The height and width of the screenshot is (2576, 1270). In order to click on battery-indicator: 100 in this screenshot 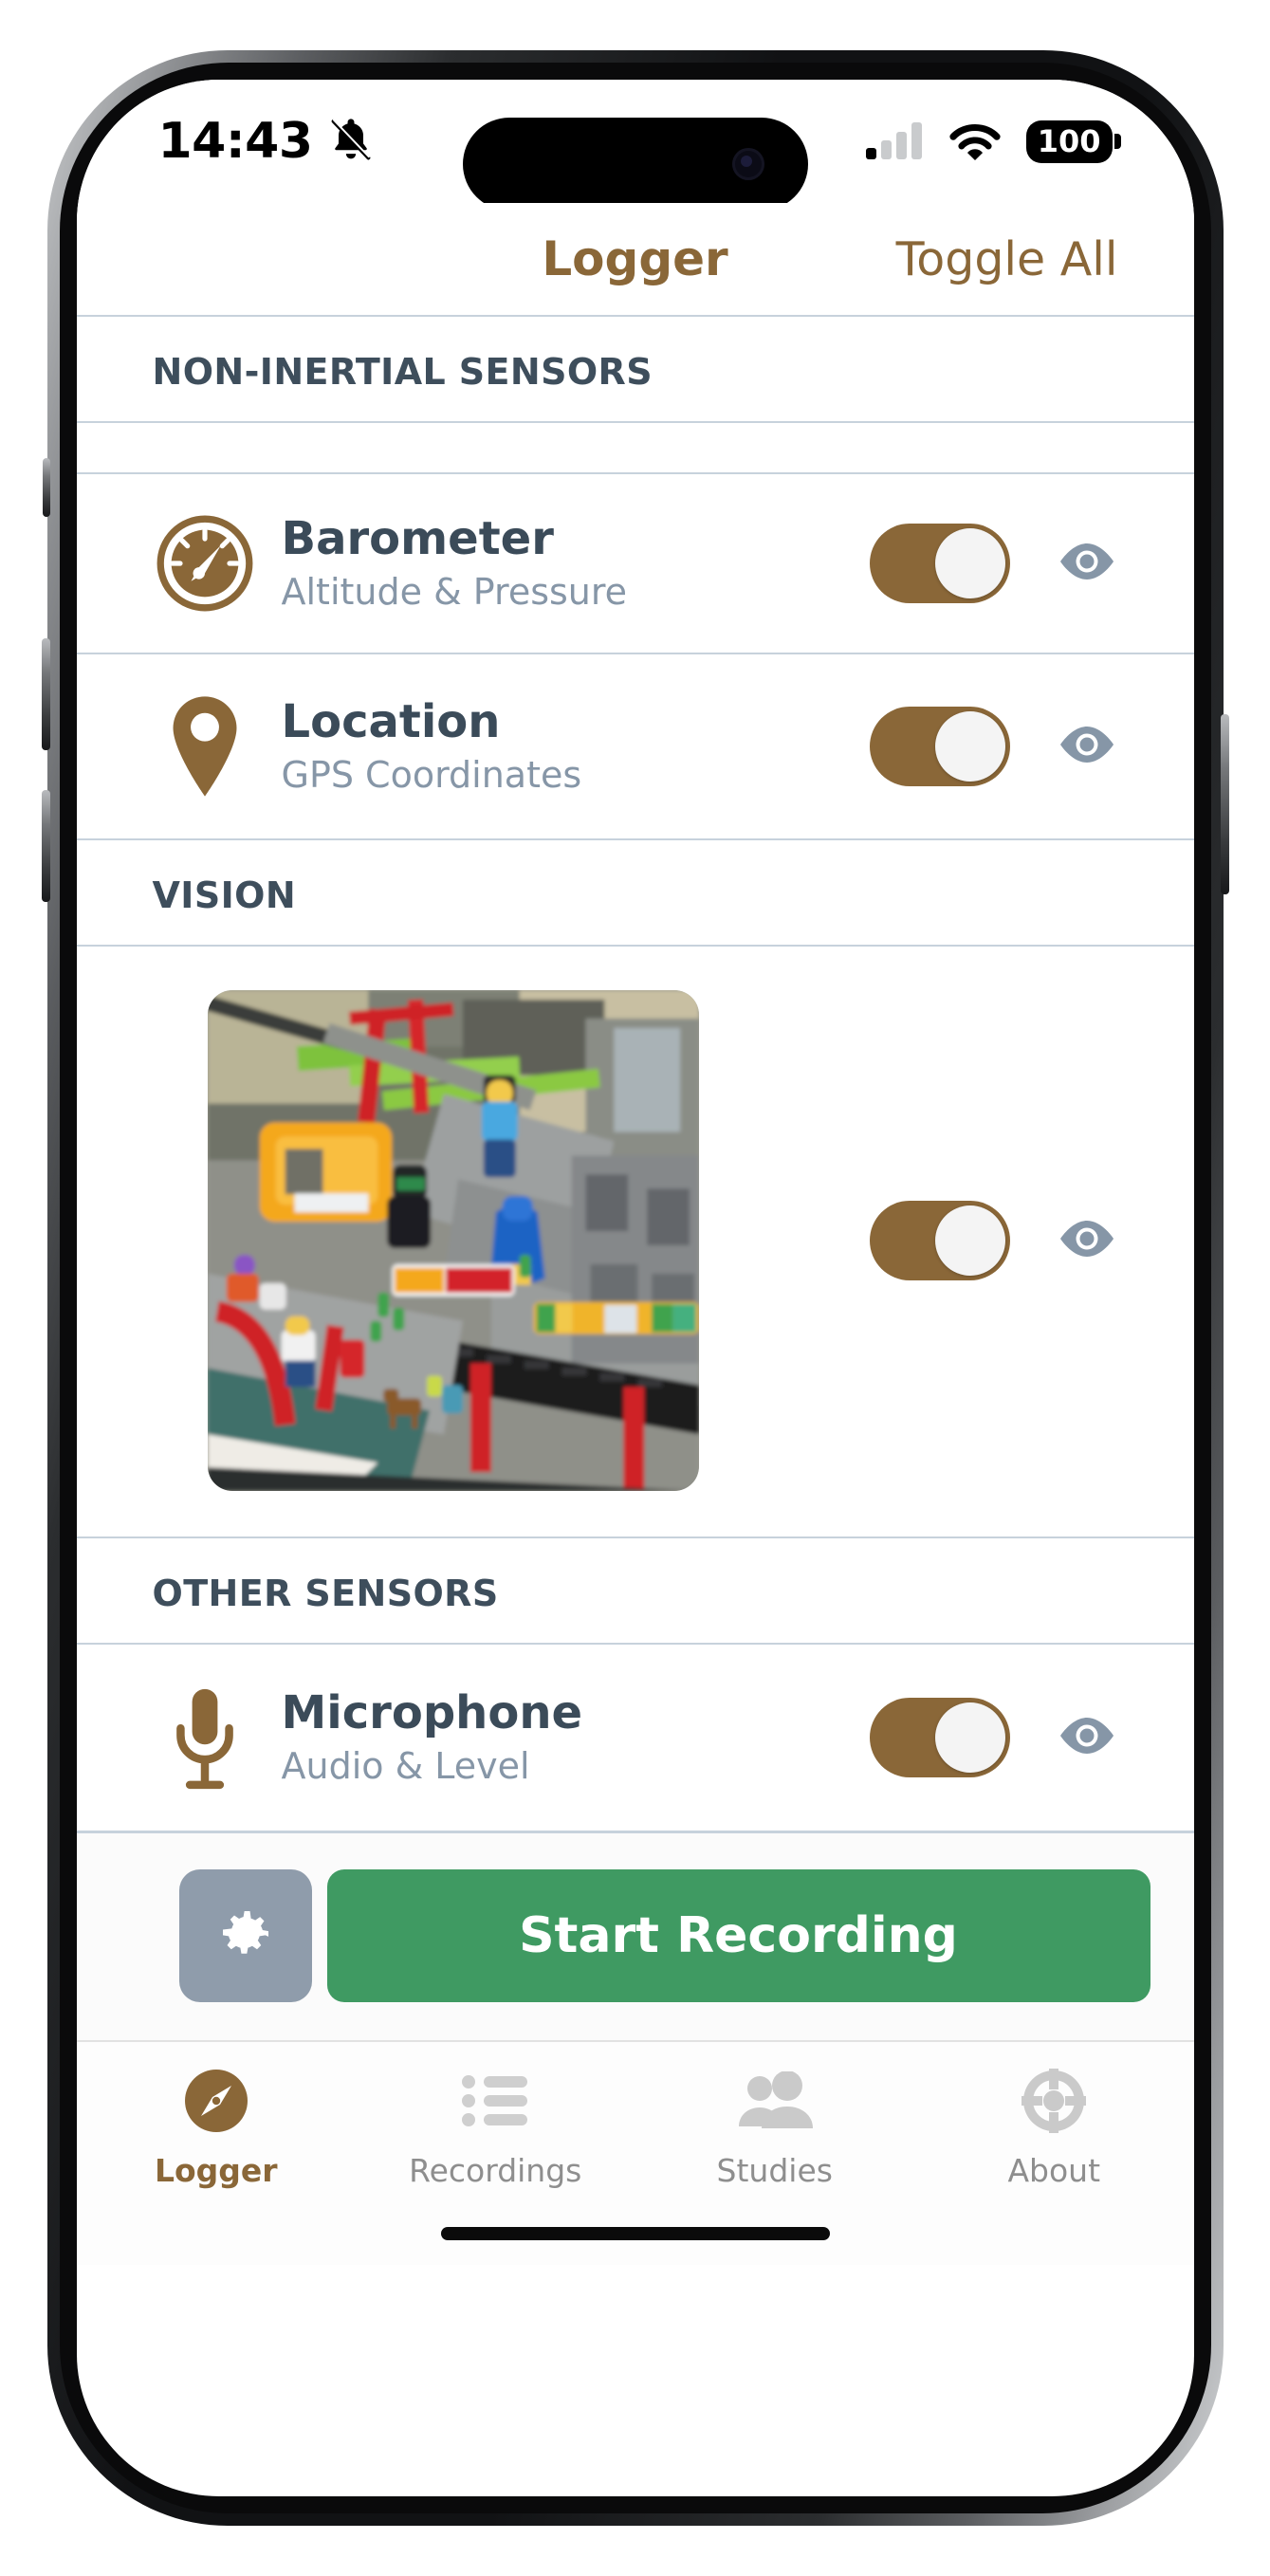, I will do `click(1069, 141)`.